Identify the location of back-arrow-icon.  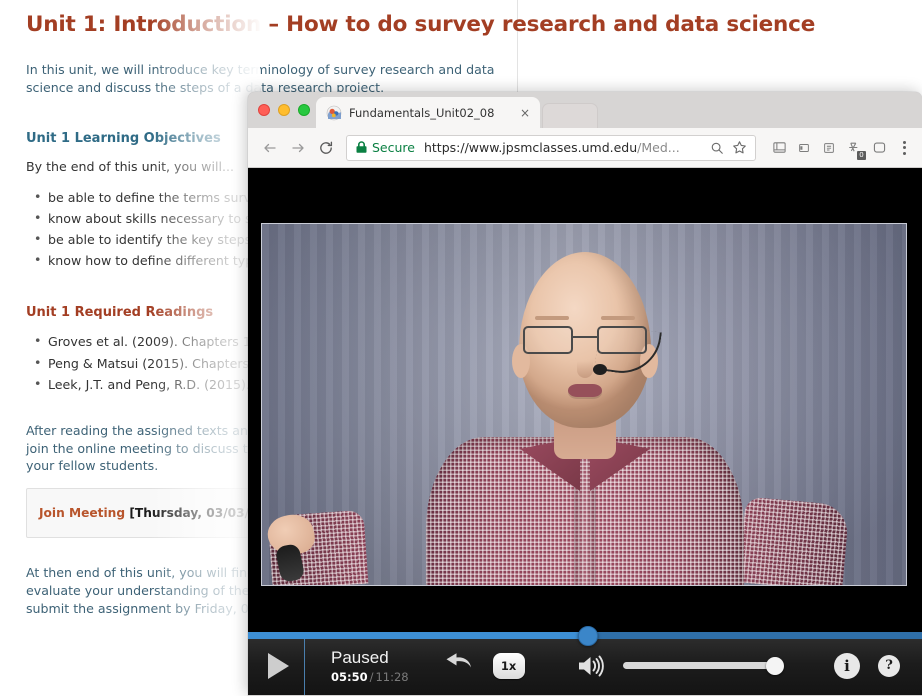
(270, 148).